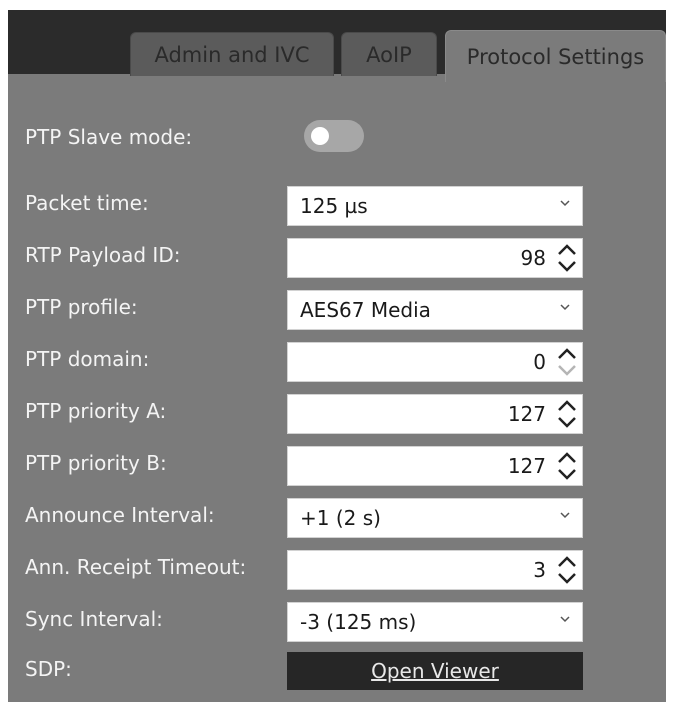 This screenshot has height=708, width=674. What do you see at coordinates (435, 310) in the screenshot?
I see `ptp-profile-select: AES67 Media` at bounding box center [435, 310].